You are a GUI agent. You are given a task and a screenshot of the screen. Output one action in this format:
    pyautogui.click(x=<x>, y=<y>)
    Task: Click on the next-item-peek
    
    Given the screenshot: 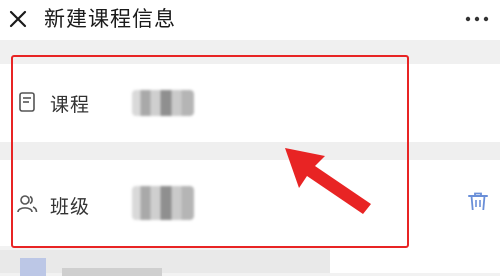 What is the action you would take?
    pyautogui.click(x=165, y=263)
    